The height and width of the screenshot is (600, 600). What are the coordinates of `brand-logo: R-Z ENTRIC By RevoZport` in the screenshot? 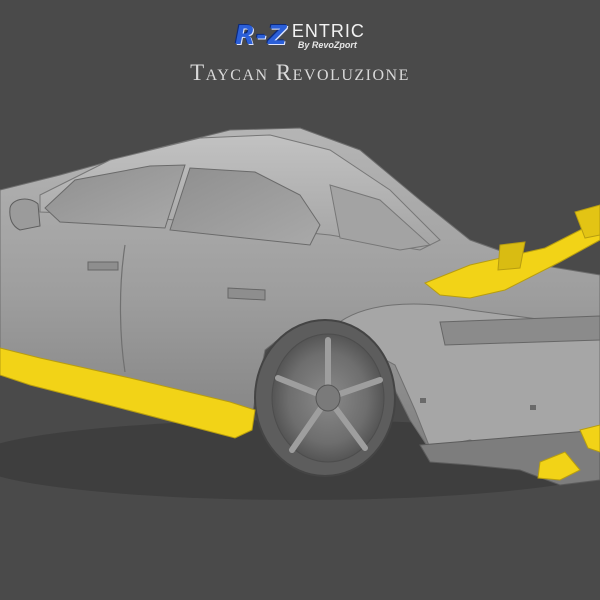 It's located at (300, 36).